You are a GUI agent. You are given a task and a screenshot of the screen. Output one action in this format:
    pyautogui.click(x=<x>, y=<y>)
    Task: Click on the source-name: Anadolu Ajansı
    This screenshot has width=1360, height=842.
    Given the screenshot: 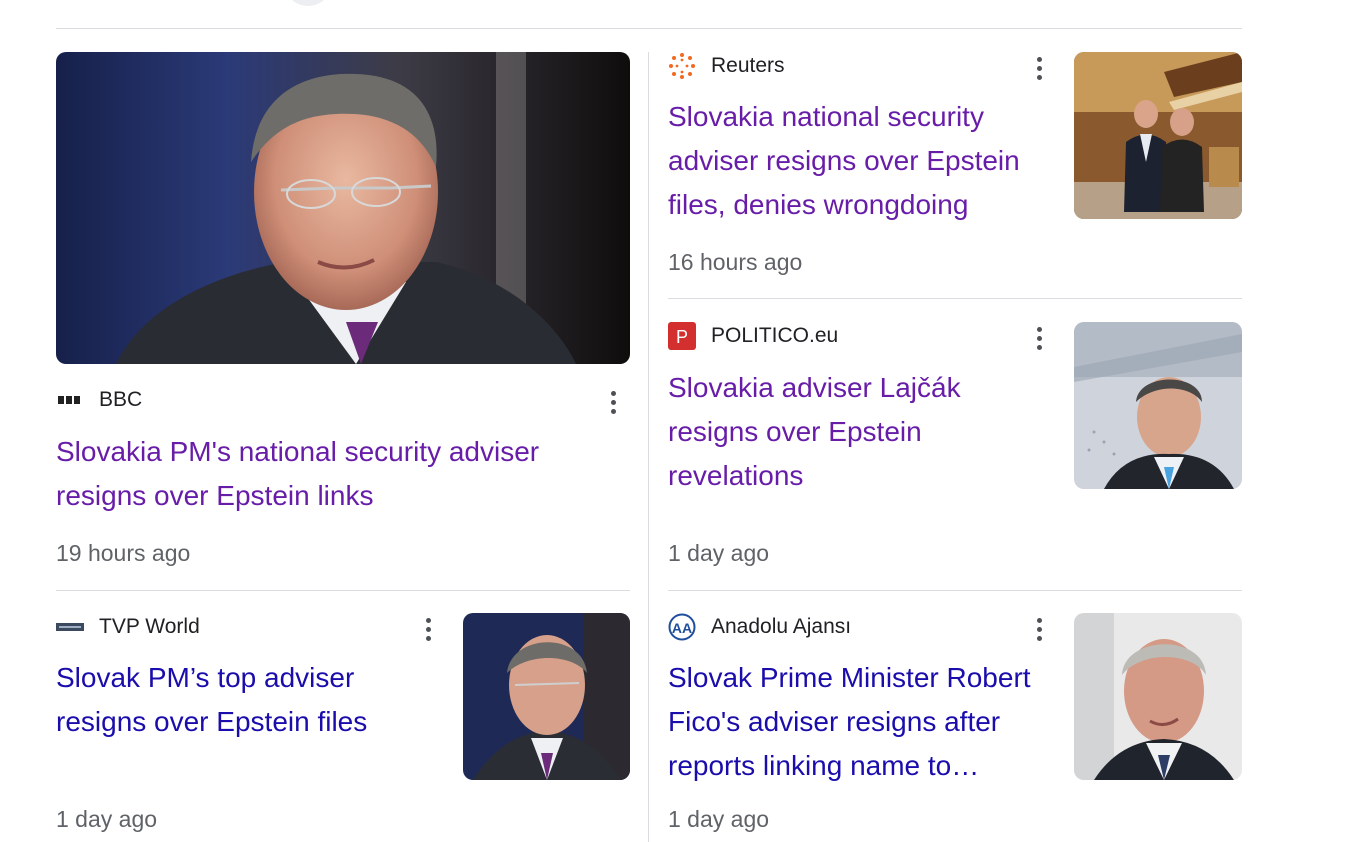 What is the action you would take?
    pyautogui.click(x=781, y=626)
    